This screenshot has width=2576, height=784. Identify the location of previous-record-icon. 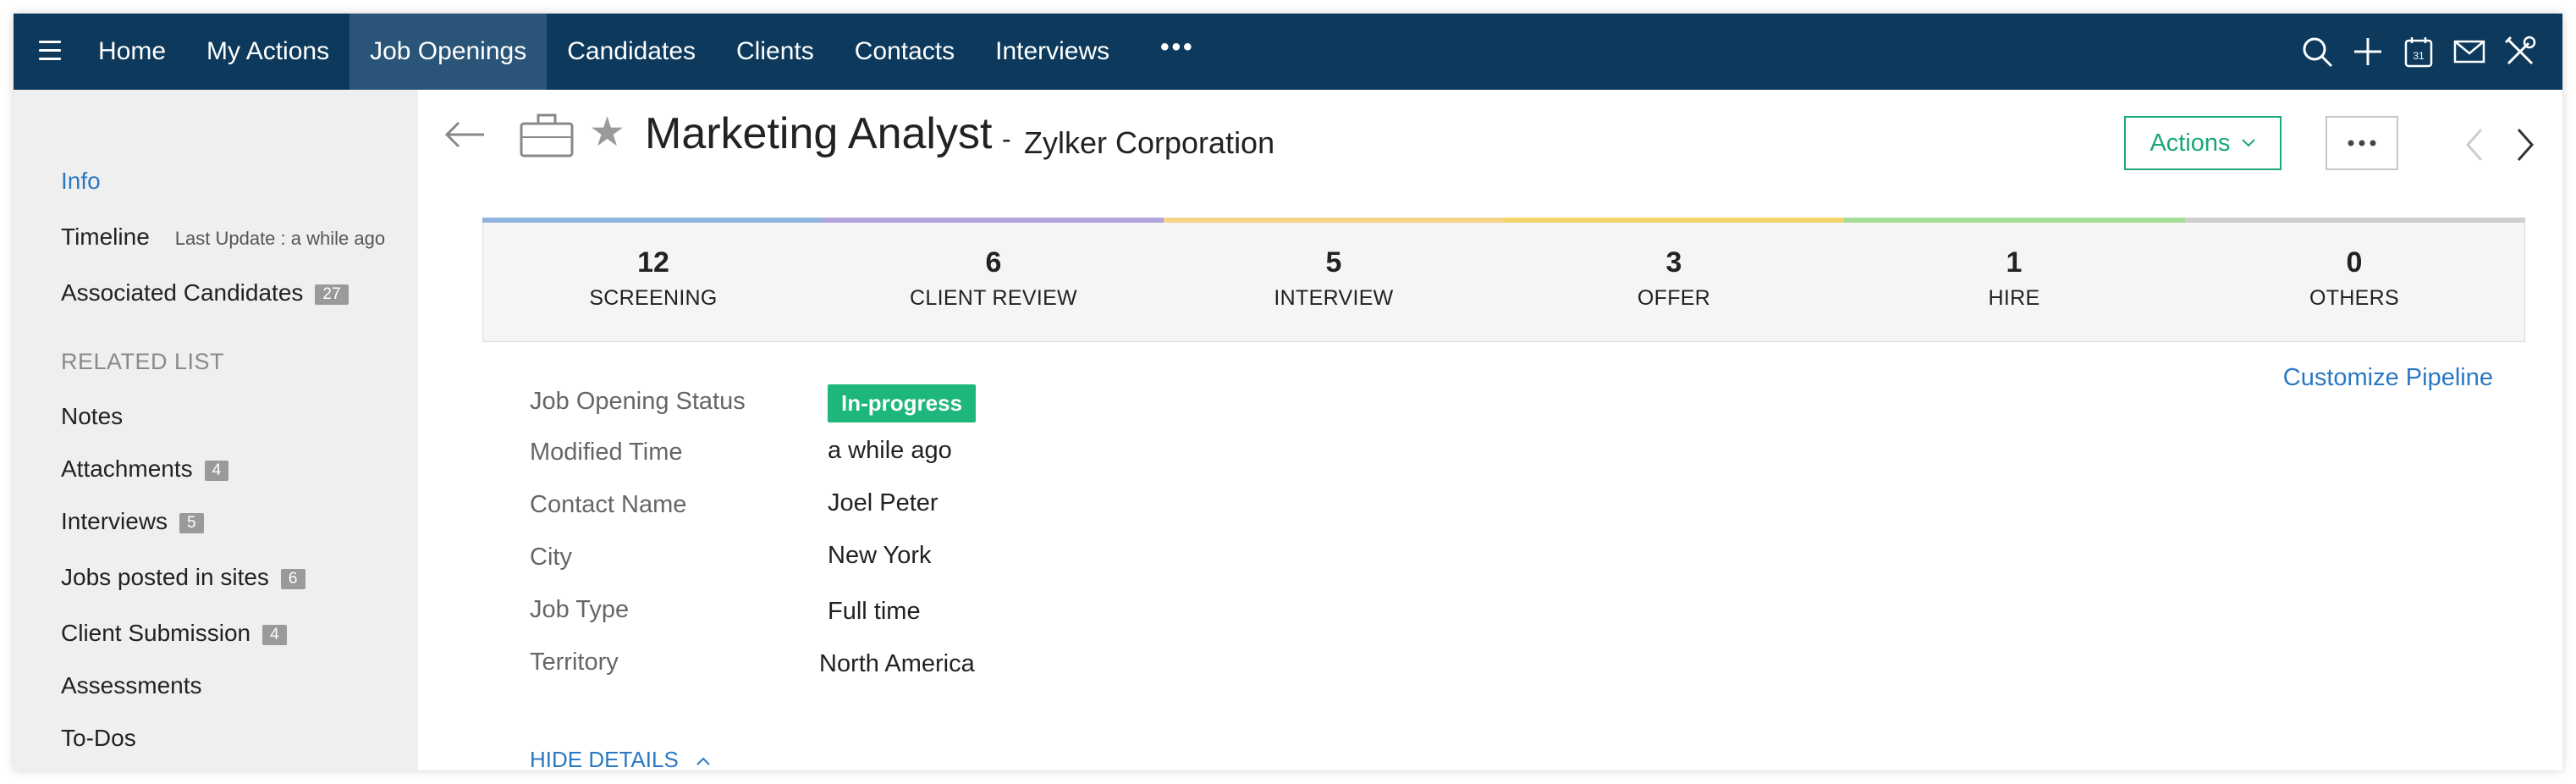
(2474, 145).